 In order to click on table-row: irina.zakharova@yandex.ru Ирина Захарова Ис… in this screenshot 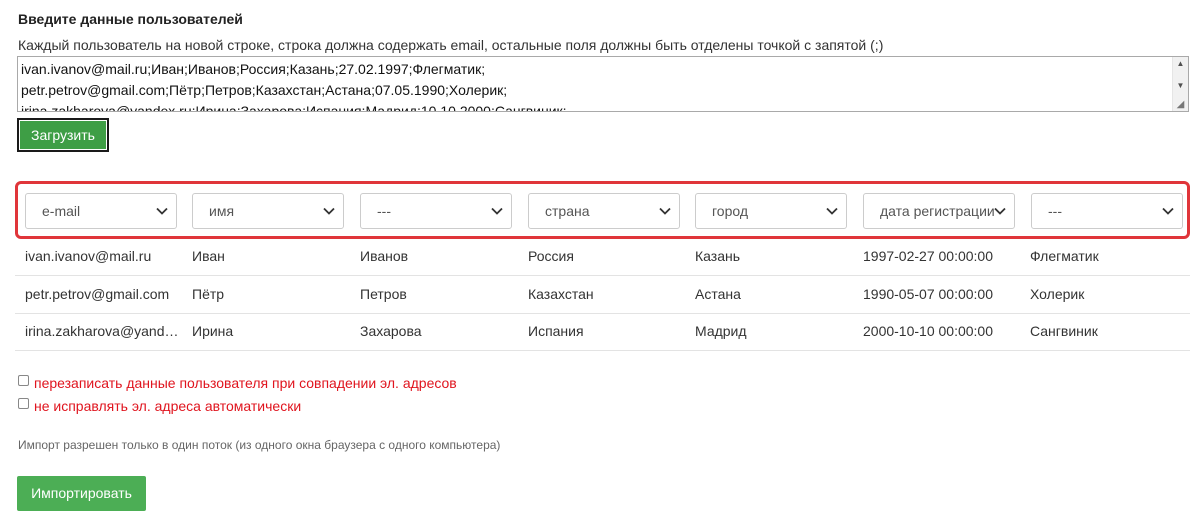, I will do `click(602, 332)`.